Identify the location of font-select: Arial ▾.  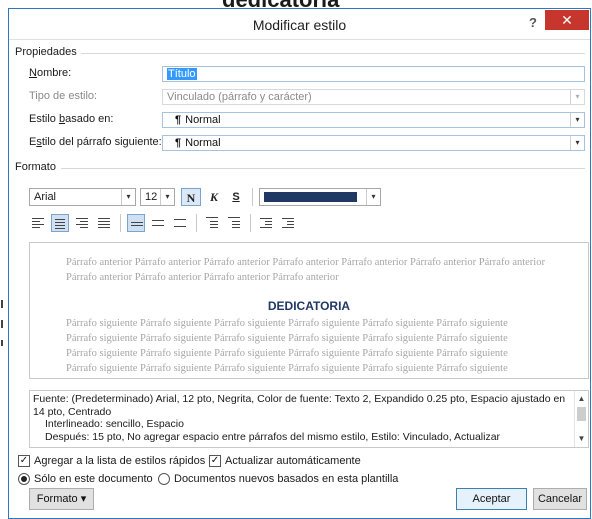
(82, 197).